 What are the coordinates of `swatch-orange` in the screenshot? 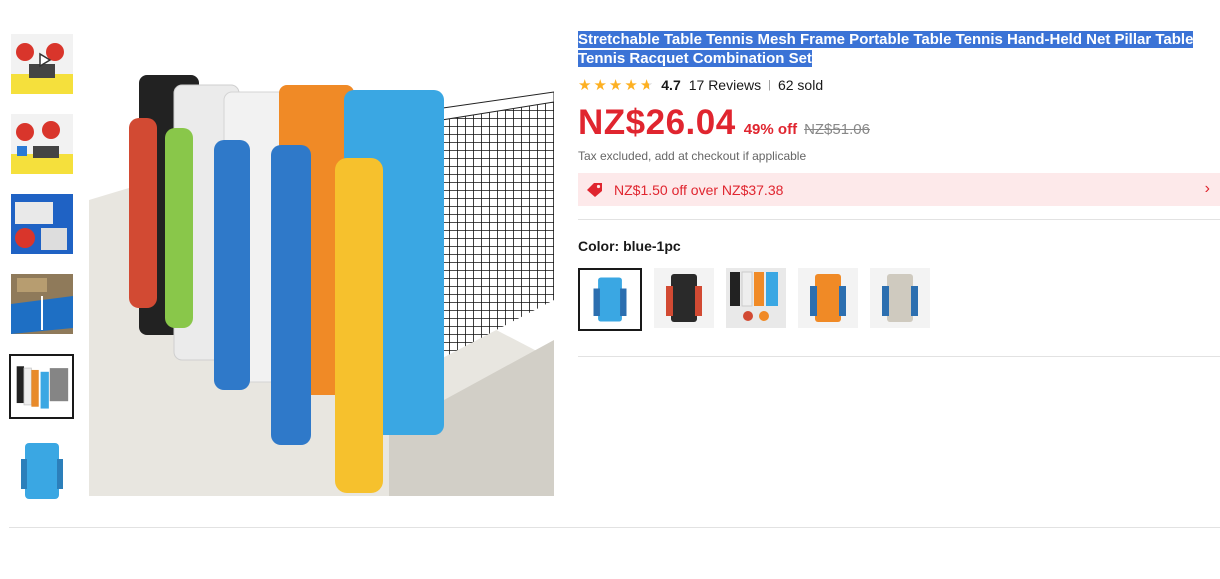 It's located at (828, 298).